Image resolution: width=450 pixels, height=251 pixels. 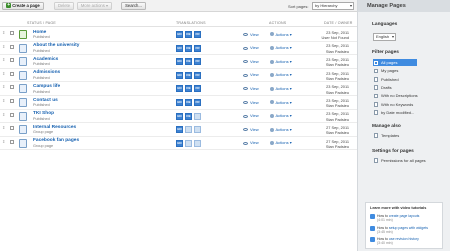 I want to click on filter-item: My pages, so click(x=395, y=70).